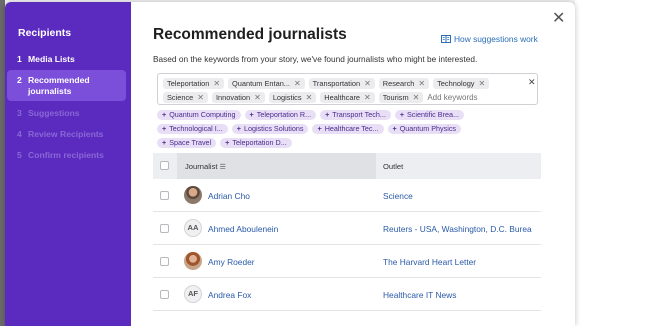 The image size is (647, 326). Describe the element at coordinates (347, 261) in the screenshot. I see `table-row: Amy Roeder The Harvard Heart Letter` at that location.